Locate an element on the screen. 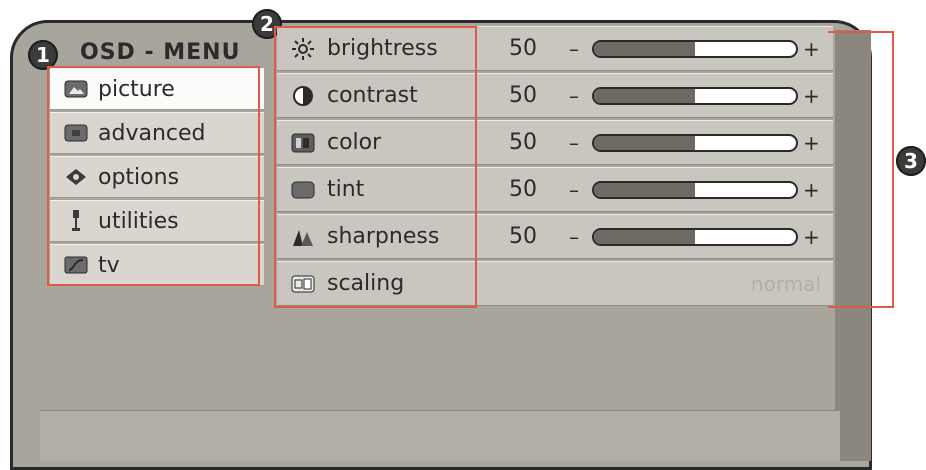 This screenshot has height=470, width=926. setting-row-scaling: scaling normal is located at coordinates (555, 283).